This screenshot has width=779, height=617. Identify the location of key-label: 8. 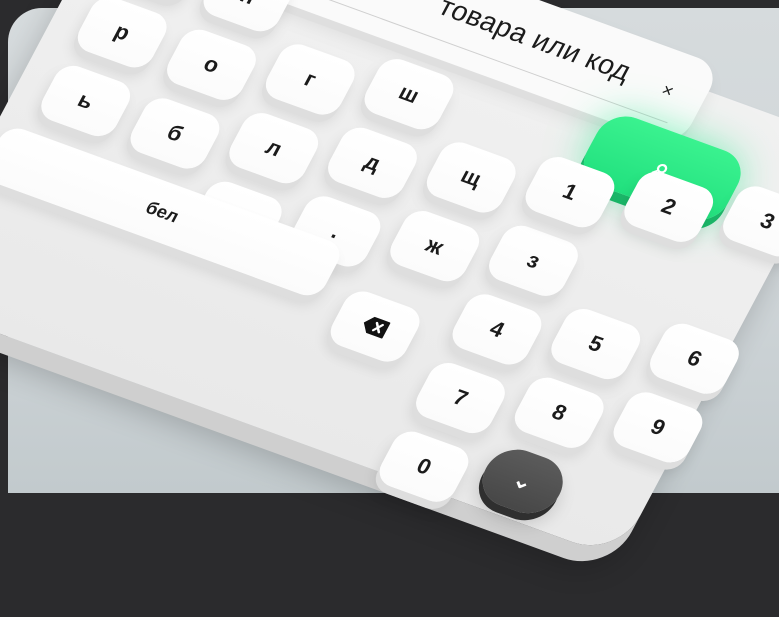
(559, 412).